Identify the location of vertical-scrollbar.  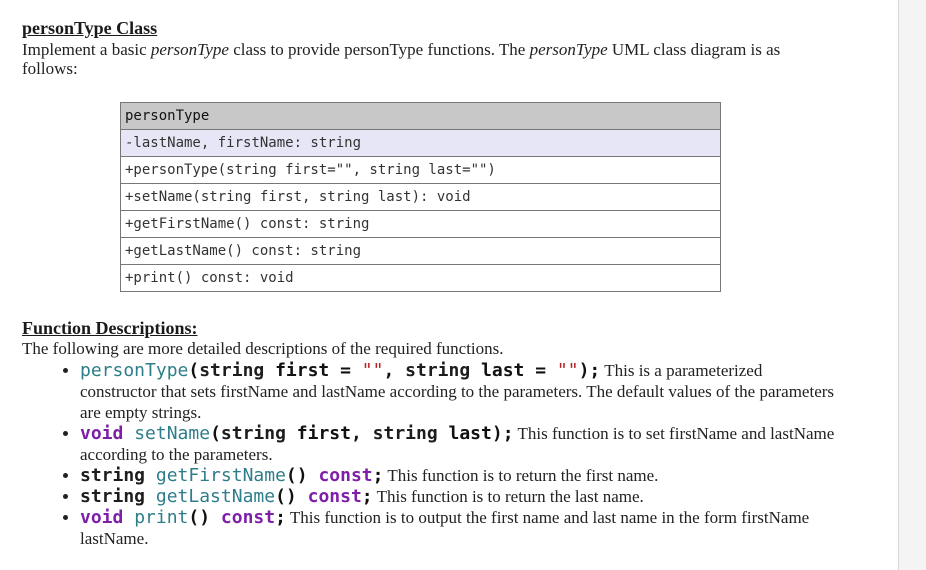
(912, 285).